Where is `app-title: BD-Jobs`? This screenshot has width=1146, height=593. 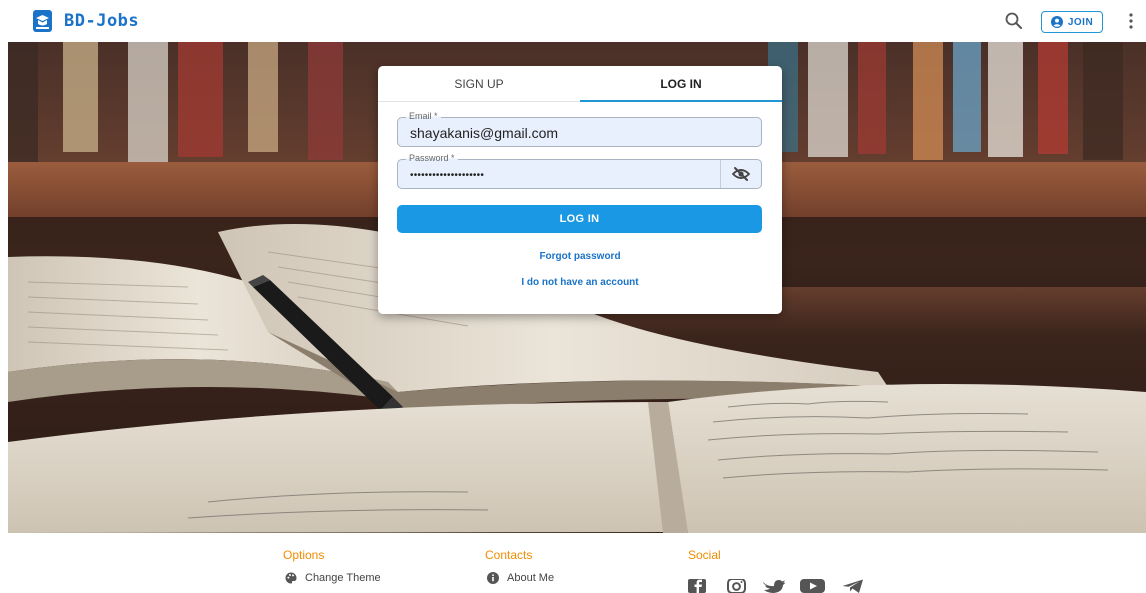 app-title: BD-Jobs is located at coordinates (101, 21).